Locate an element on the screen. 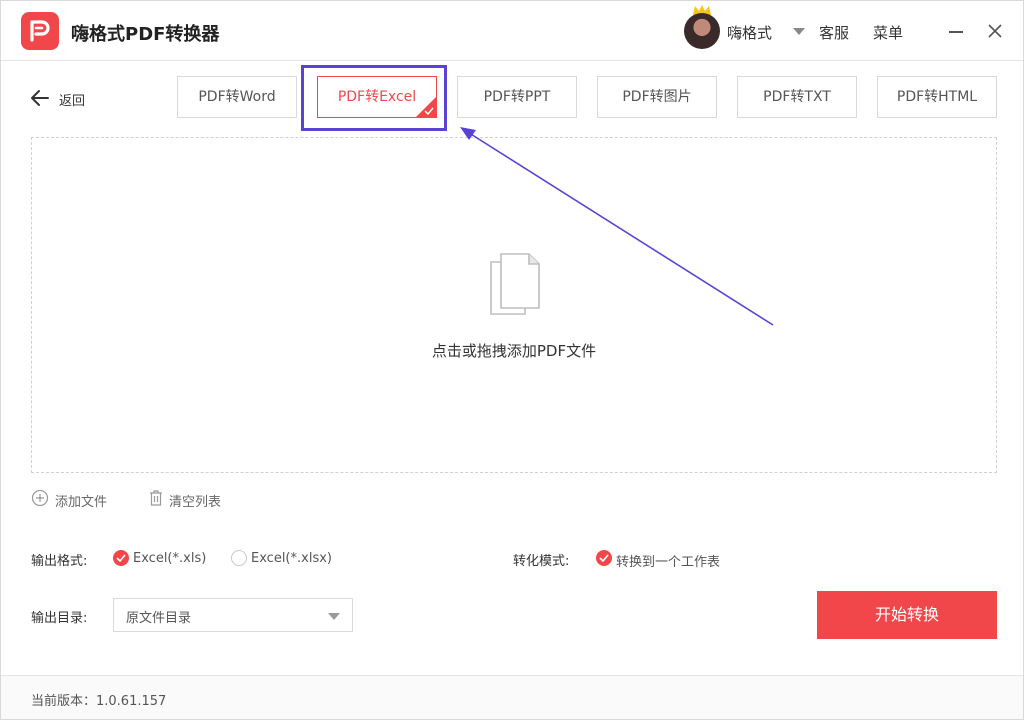 Image resolution: width=1024 pixels, height=720 pixels. tab-pdf-to-txt: PDF转TXT is located at coordinates (797, 97).